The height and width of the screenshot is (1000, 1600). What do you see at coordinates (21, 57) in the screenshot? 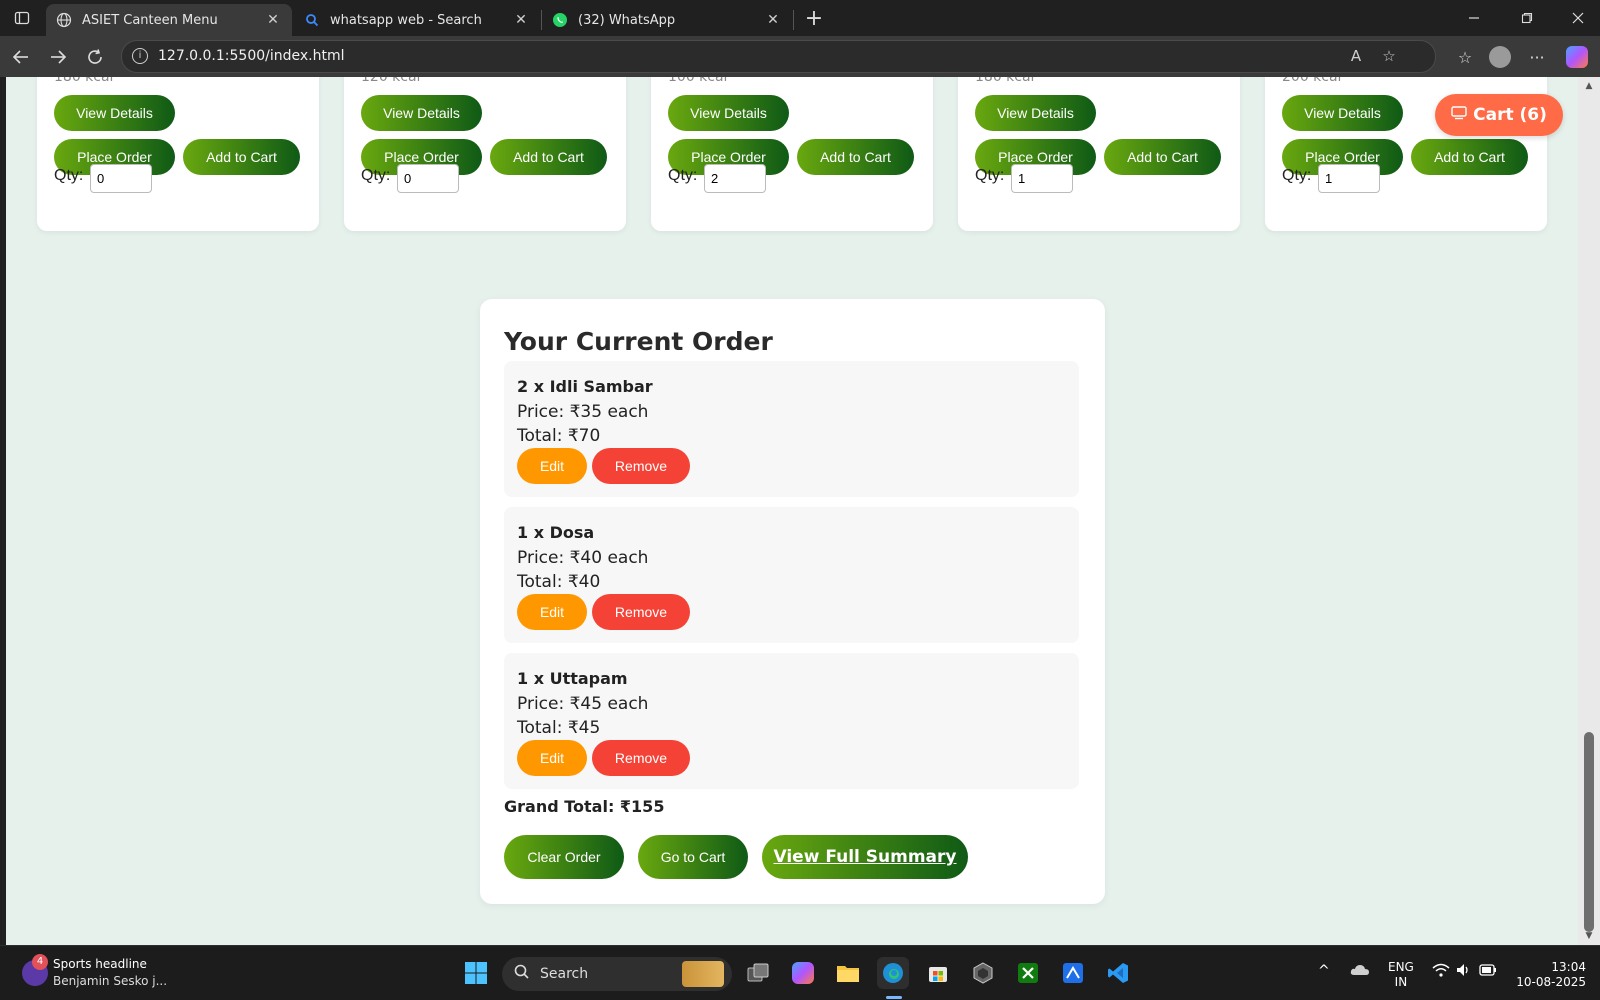
I see `back-icon` at bounding box center [21, 57].